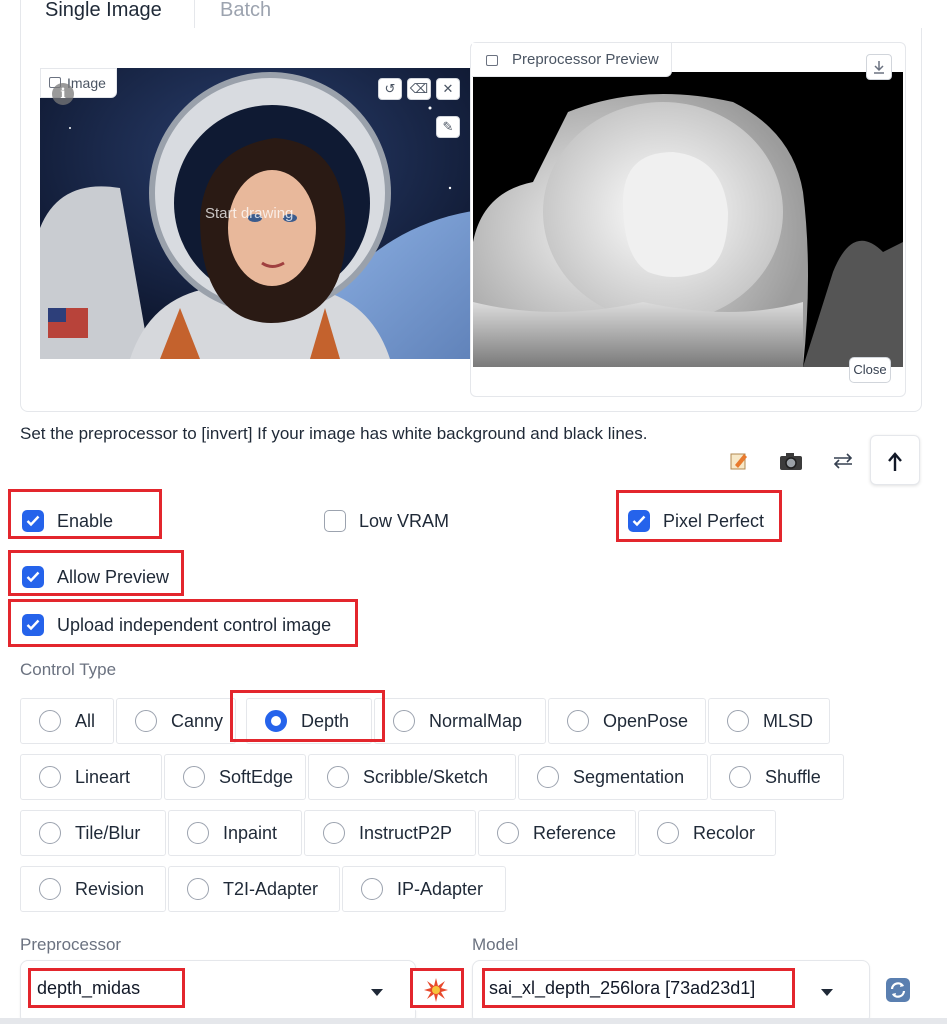 The image size is (947, 1024). Describe the element at coordinates (335, 521) in the screenshot. I see `checkbox-unchecked-icon` at that location.